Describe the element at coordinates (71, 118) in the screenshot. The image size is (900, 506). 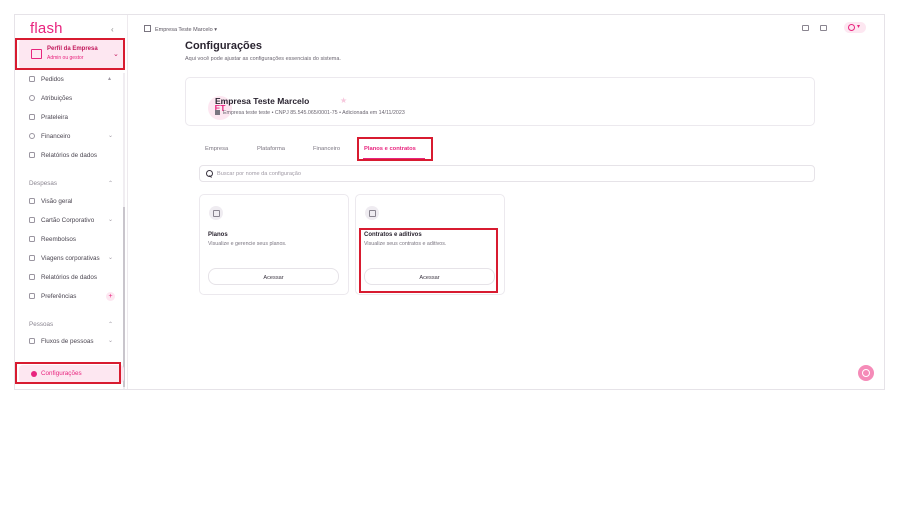
I see `sidebar-item-prateleira: Prateleira` at that location.